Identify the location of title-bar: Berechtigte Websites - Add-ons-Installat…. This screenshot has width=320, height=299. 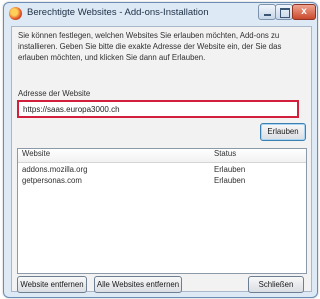
(160, 14).